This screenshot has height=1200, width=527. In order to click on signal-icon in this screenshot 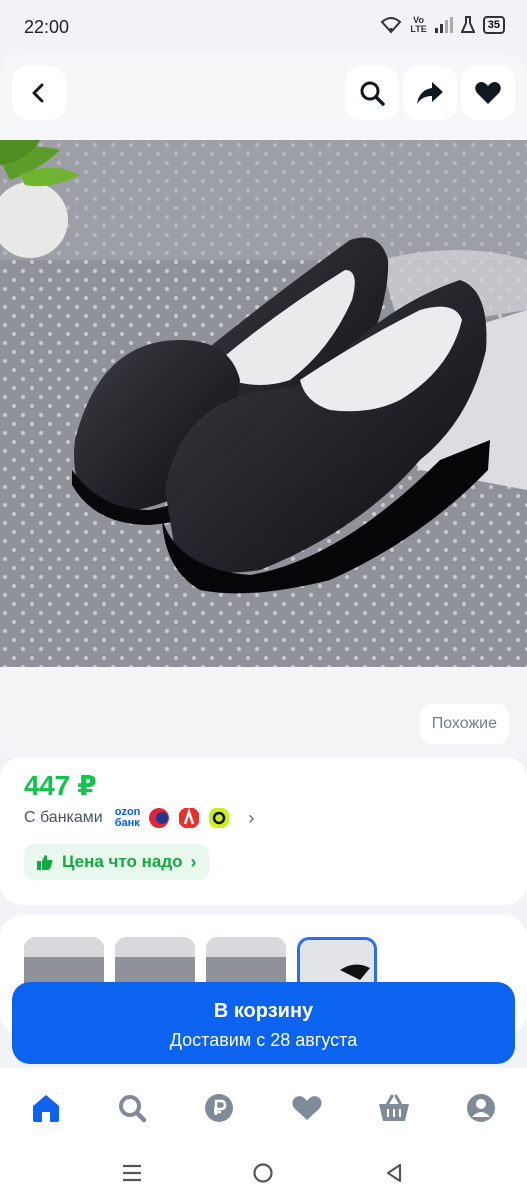, I will do `click(443, 25)`.